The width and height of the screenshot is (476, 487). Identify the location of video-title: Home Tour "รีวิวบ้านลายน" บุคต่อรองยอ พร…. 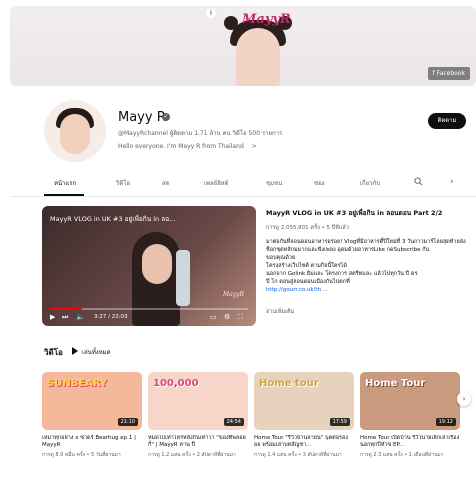
(304, 442).